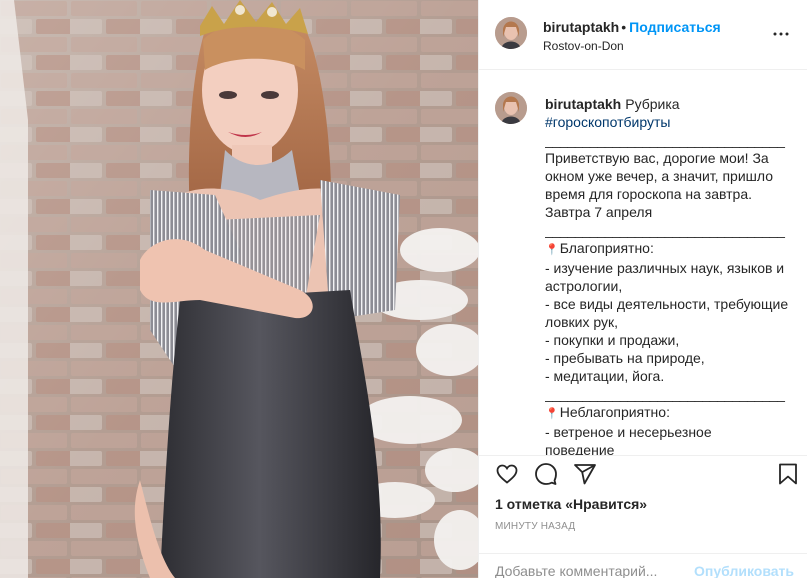 The image size is (807, 578). I want to click on username-link: birutaptakh, so click(581, 27).